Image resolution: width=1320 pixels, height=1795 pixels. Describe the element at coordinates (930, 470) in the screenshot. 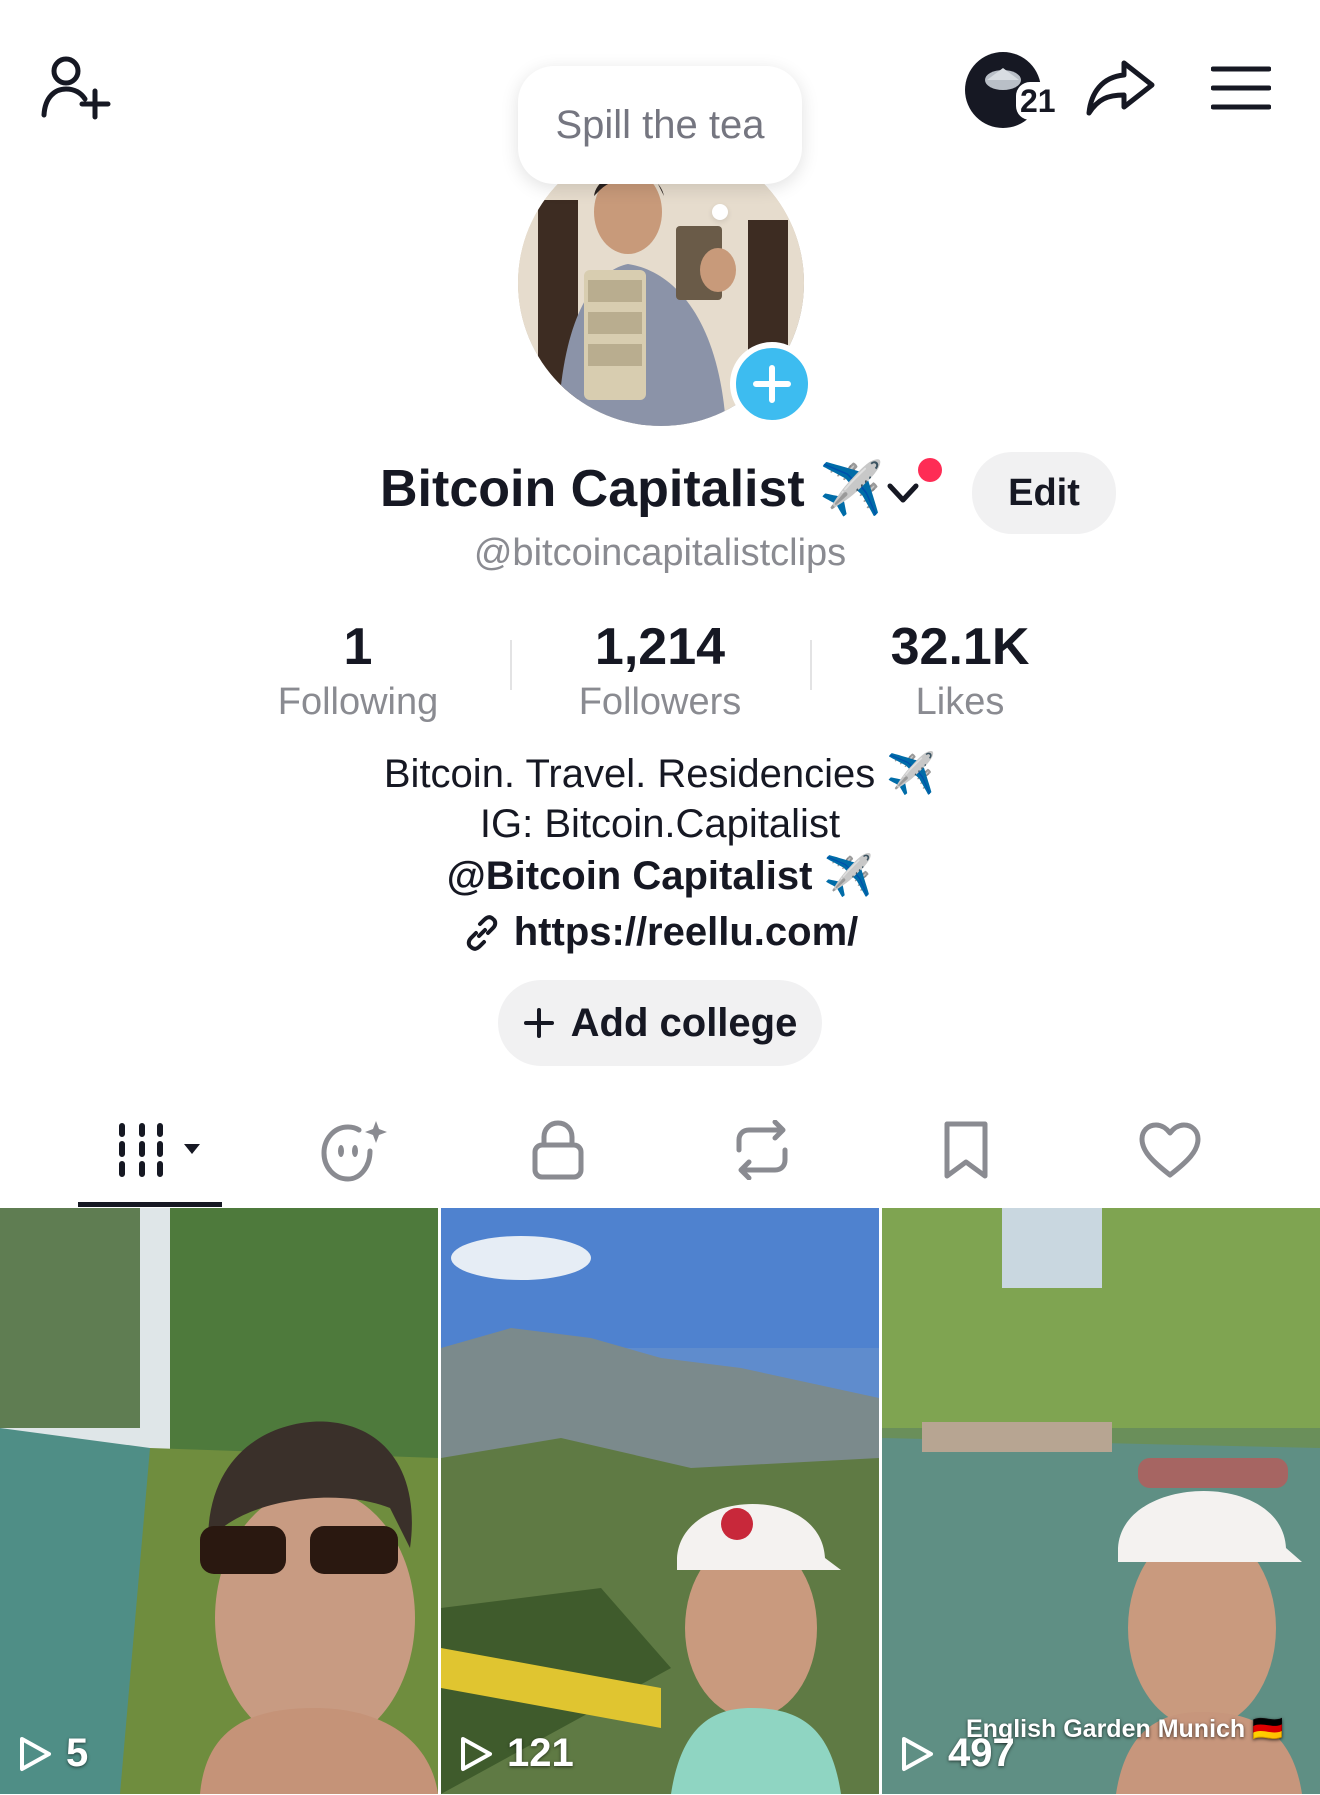

I see `notification-dot` at that location.